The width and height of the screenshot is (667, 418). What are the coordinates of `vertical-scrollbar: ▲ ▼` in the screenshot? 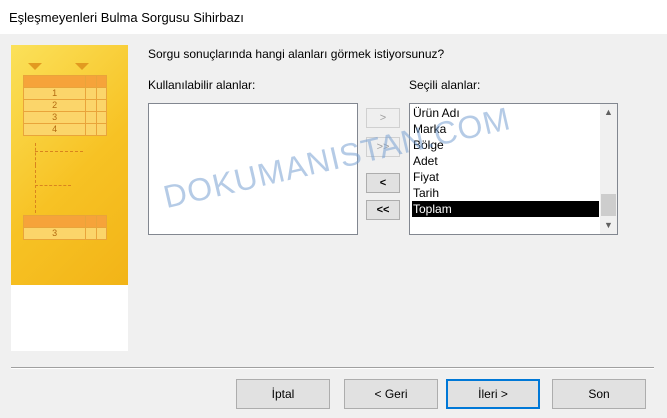 It's located at (608, 169).